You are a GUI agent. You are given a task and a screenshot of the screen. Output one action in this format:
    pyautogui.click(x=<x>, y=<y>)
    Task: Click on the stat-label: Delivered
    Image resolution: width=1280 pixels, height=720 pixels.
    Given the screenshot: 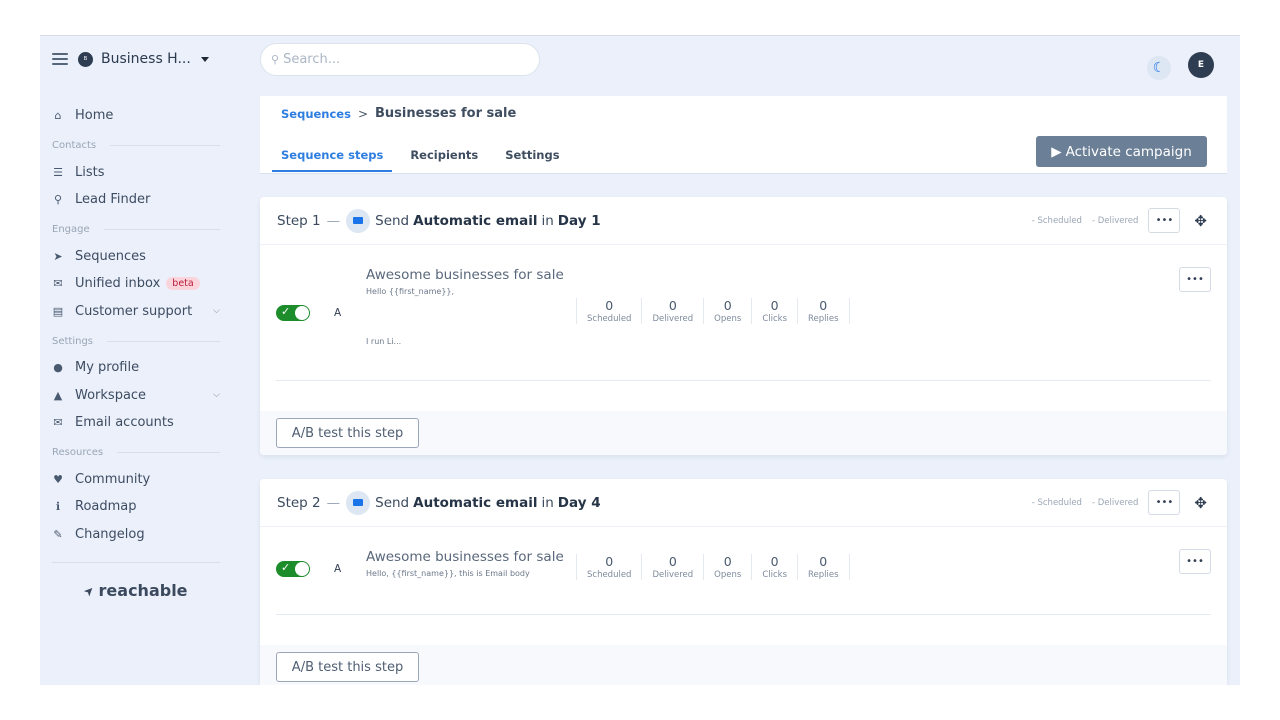 What is the action you would take?
    pyautogui.click(x=673, y=575)
    